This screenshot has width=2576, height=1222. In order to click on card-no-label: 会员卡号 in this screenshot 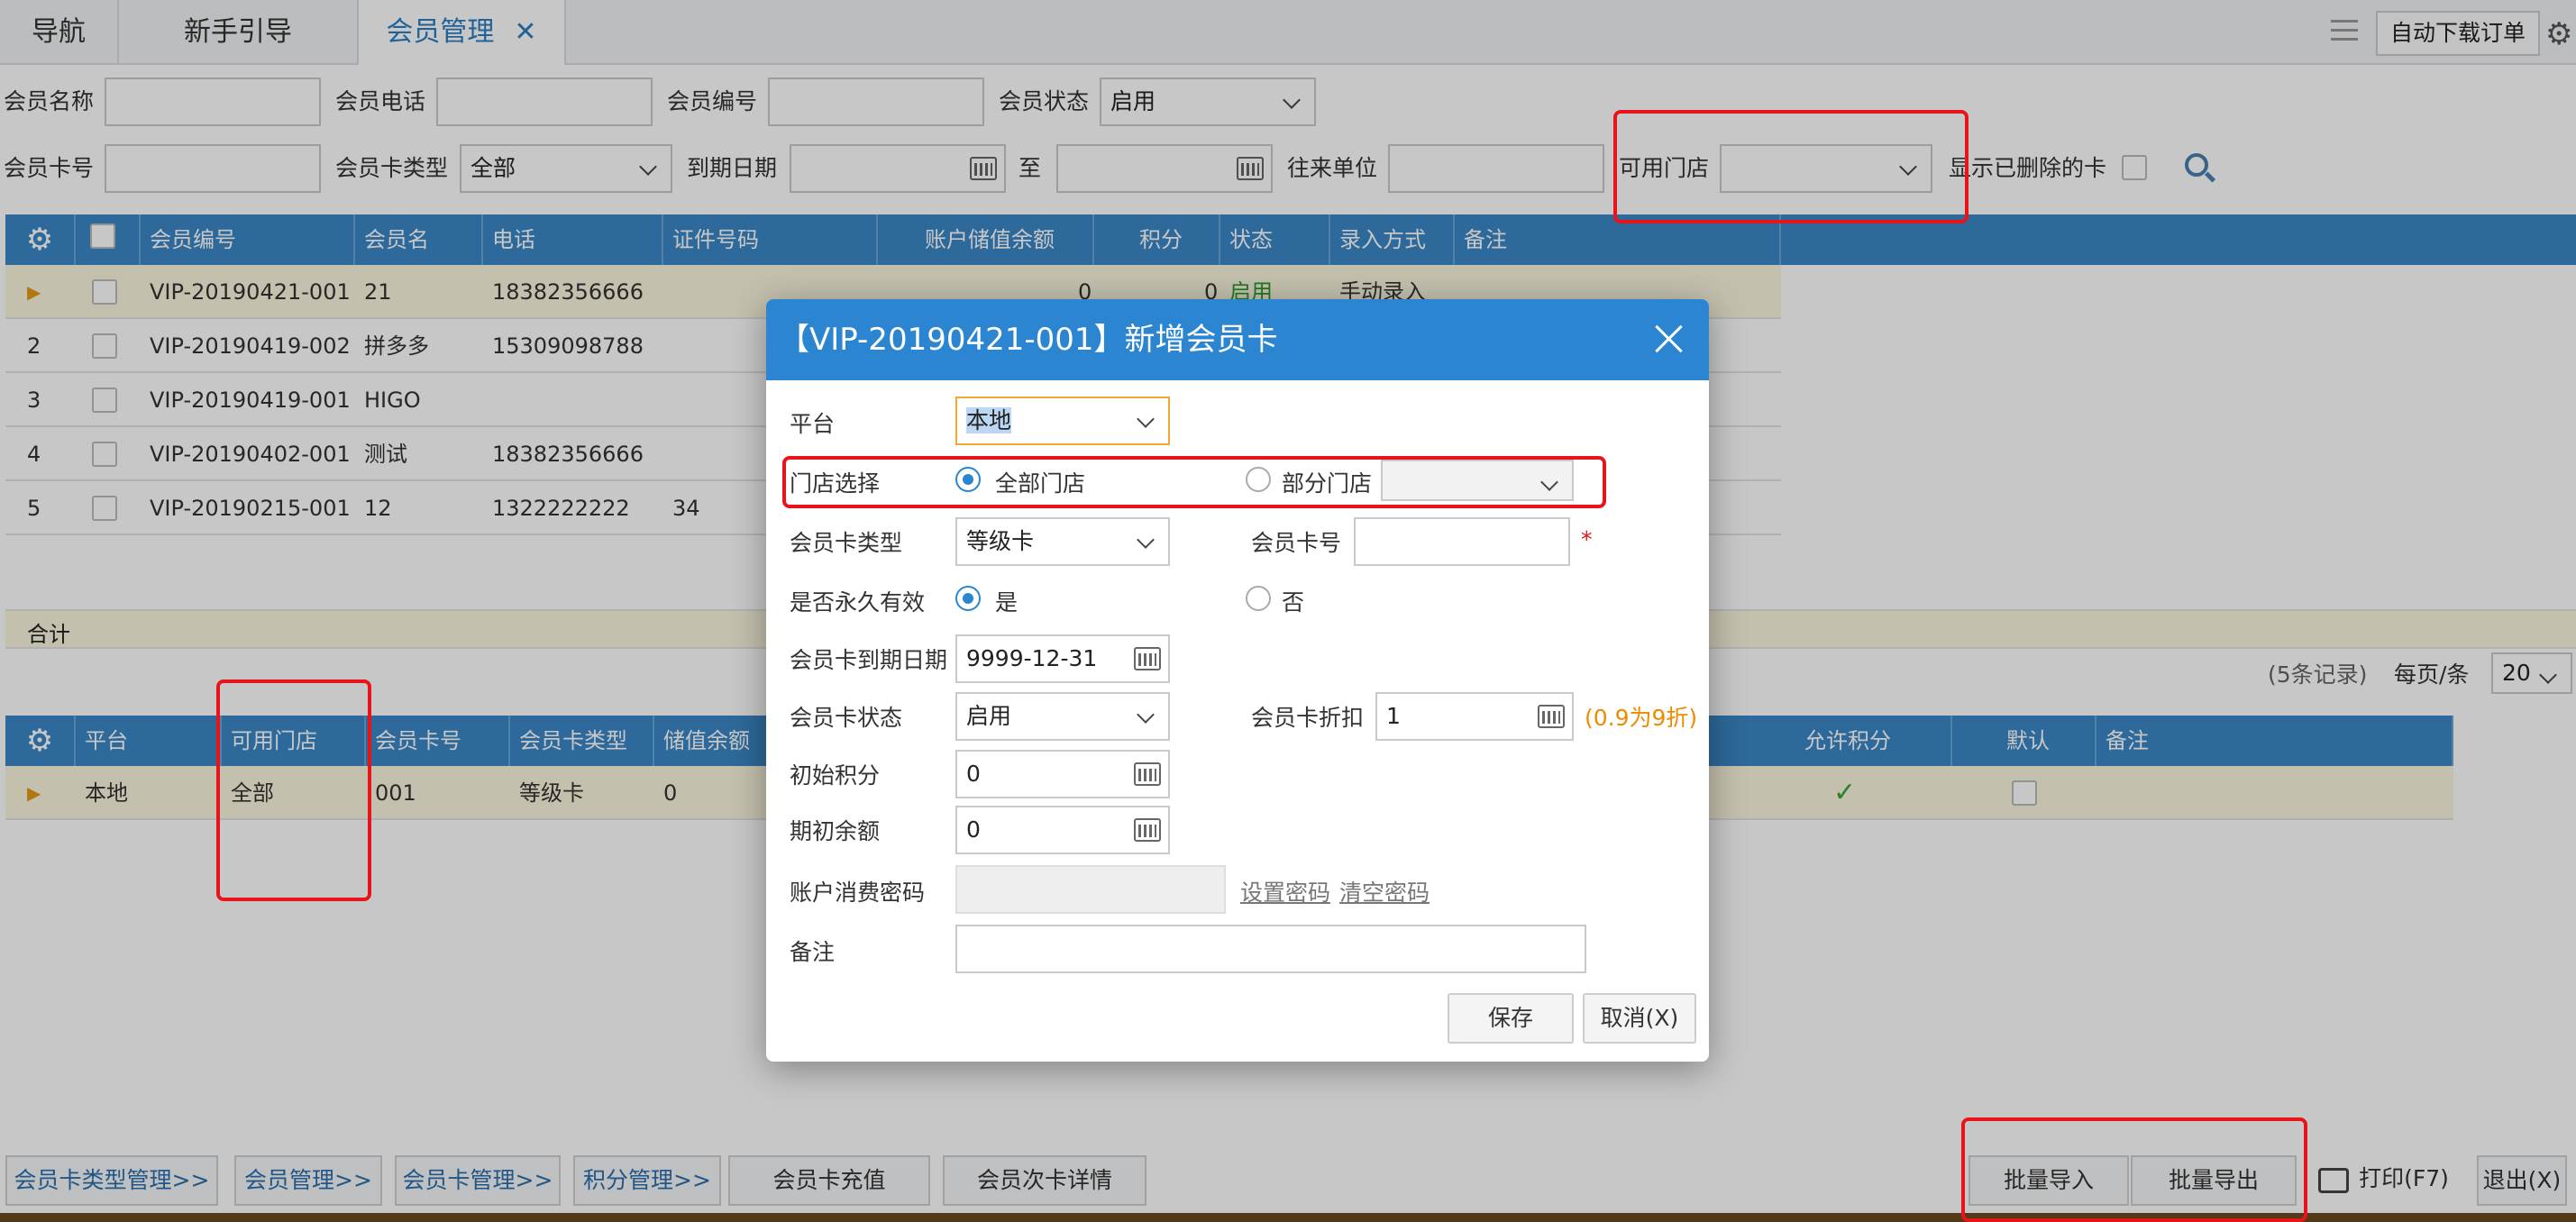, I will do `click(1296, 543)`.